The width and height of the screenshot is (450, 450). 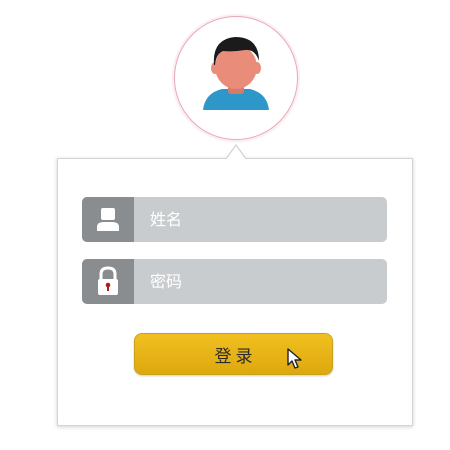 What do you see at coordinates (295, 361) in the screenshot?
I see `mouse-pointer-icon` at bounding box center [295, 361].